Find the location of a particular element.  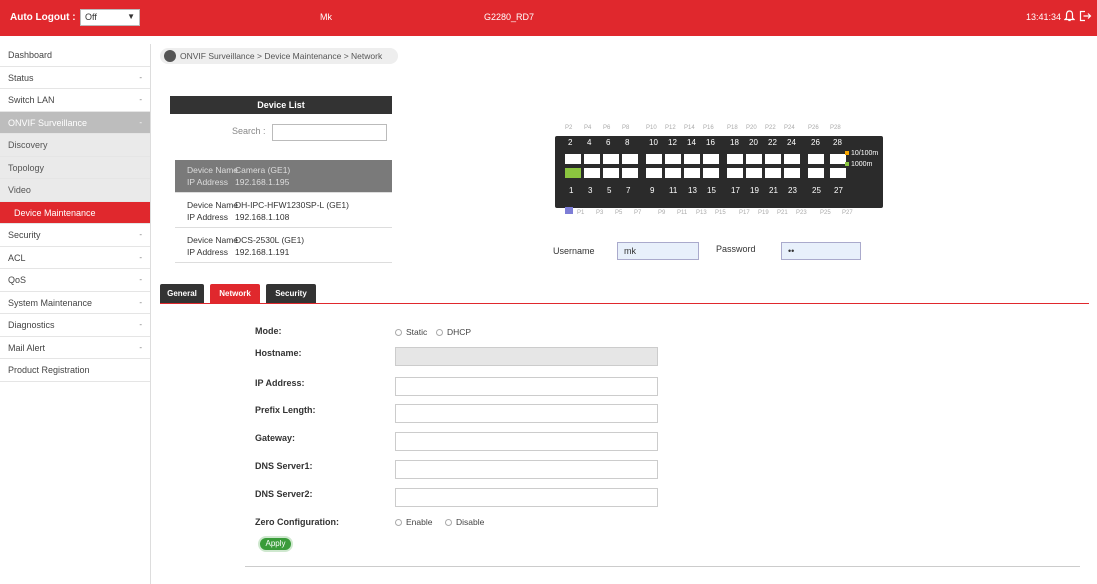

port-P24 is located at coordinates (792, 157).